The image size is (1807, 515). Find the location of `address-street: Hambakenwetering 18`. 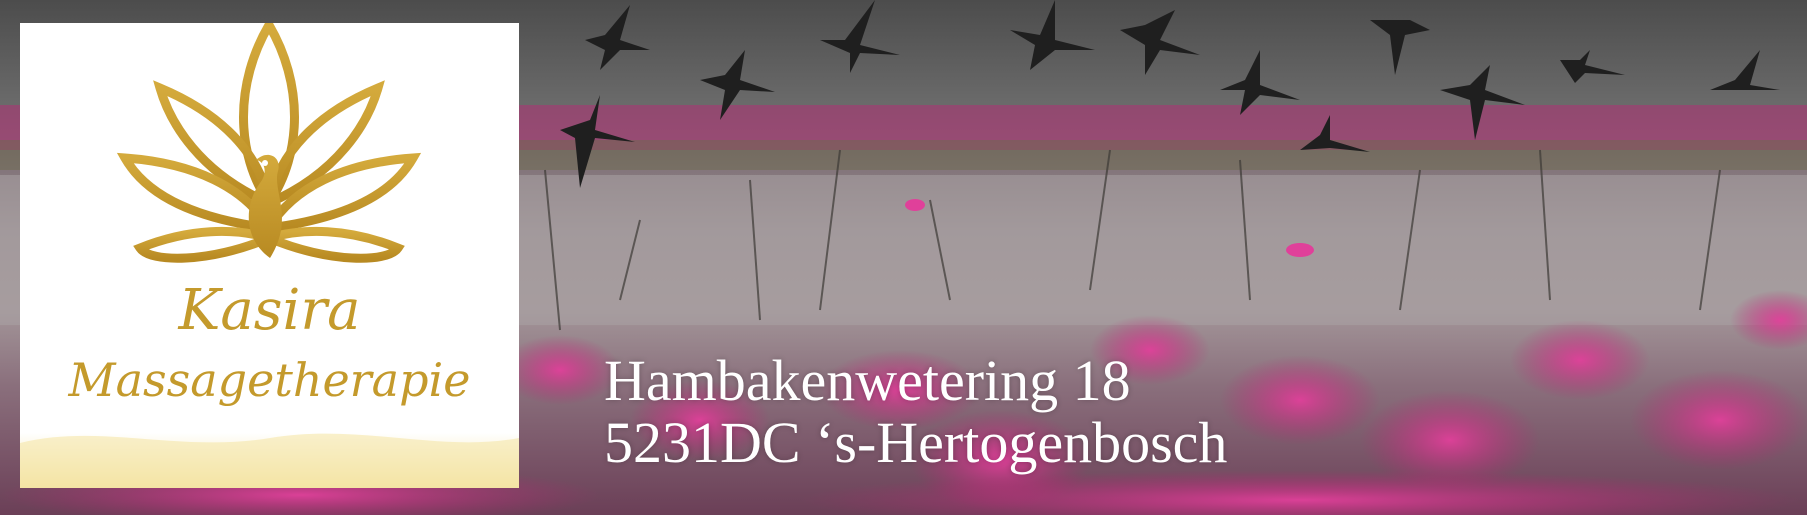

address-street: Hambakenwetering 18 is located at coordinates (867, 380).